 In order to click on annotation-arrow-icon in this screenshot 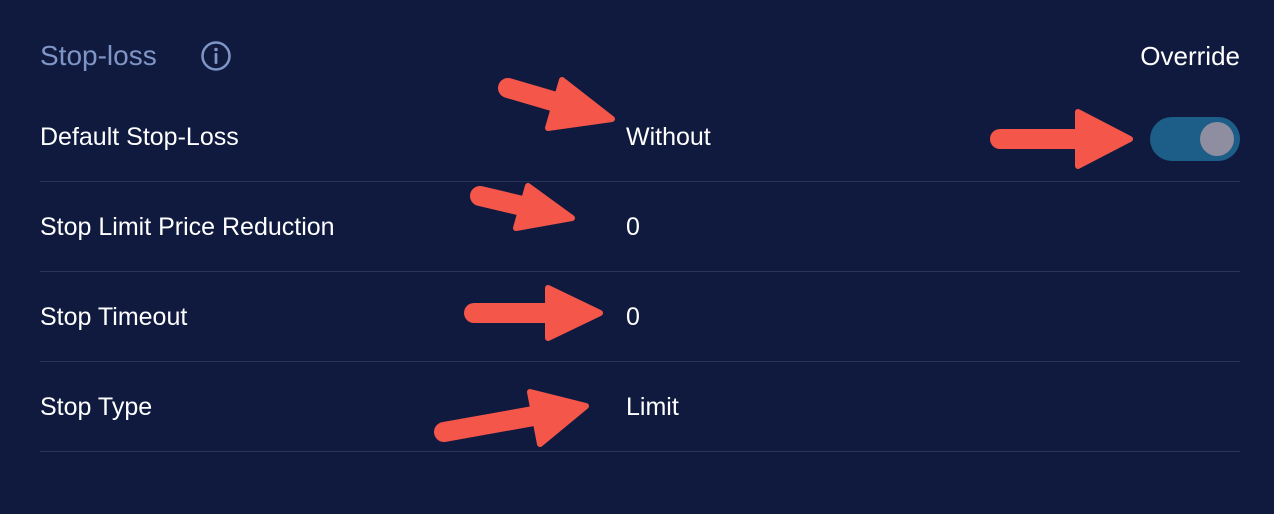, I will do `click(511, 418)`.